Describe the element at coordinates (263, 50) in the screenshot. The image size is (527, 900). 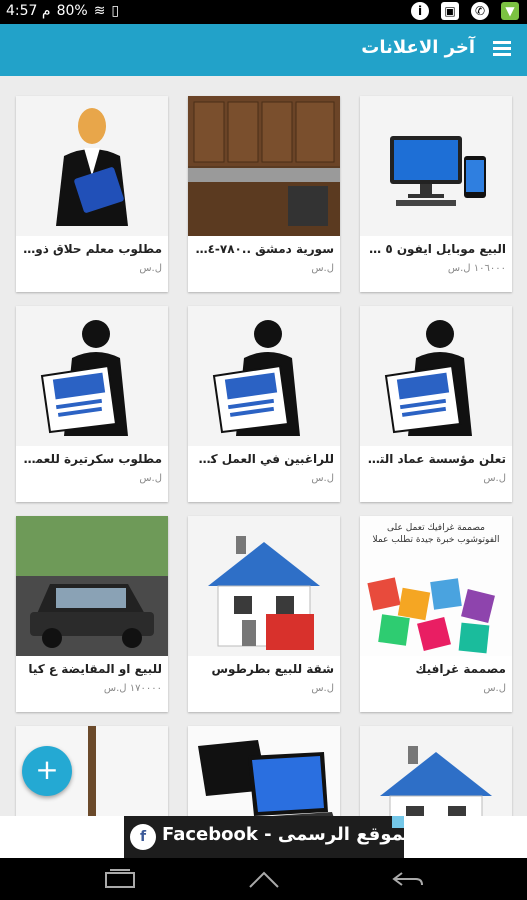
I see `app-toolbar: آخر الاعلانات` at that location.